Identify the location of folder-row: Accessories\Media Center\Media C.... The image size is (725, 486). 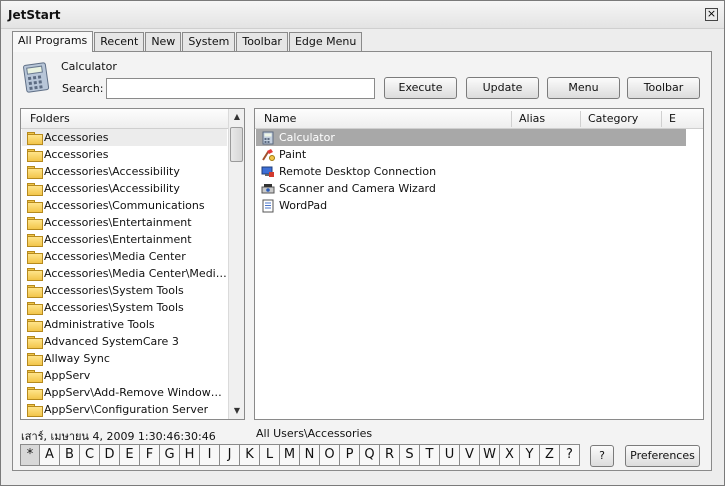
(124, 273).